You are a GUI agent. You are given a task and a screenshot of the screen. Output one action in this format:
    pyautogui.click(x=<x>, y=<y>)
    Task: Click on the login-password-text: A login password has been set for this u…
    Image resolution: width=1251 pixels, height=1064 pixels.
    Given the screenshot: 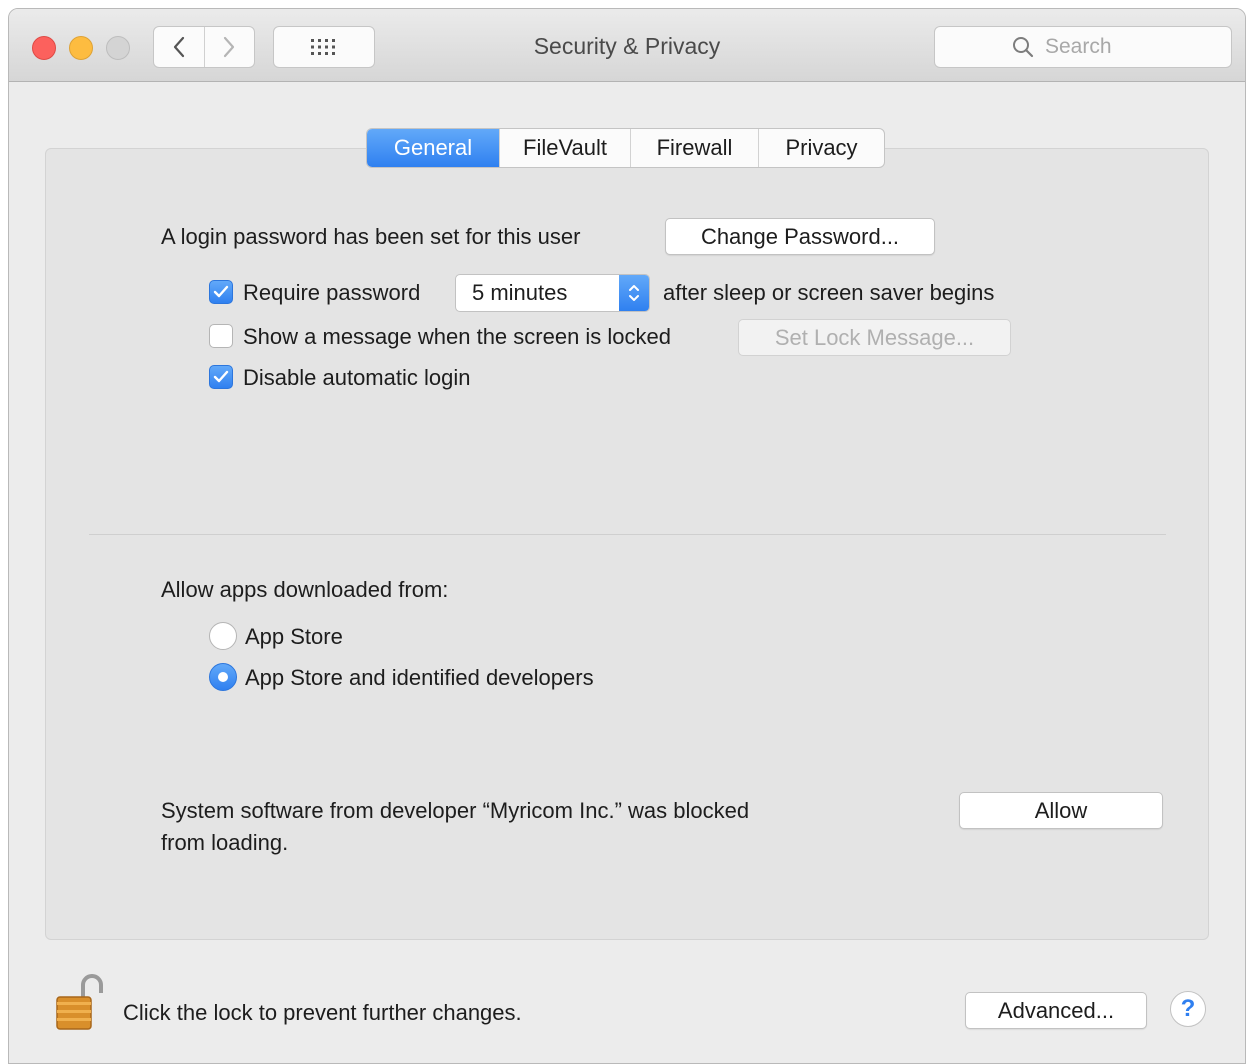 What is the action you would take?
    pyautogui.click(x=371, y=236)
    